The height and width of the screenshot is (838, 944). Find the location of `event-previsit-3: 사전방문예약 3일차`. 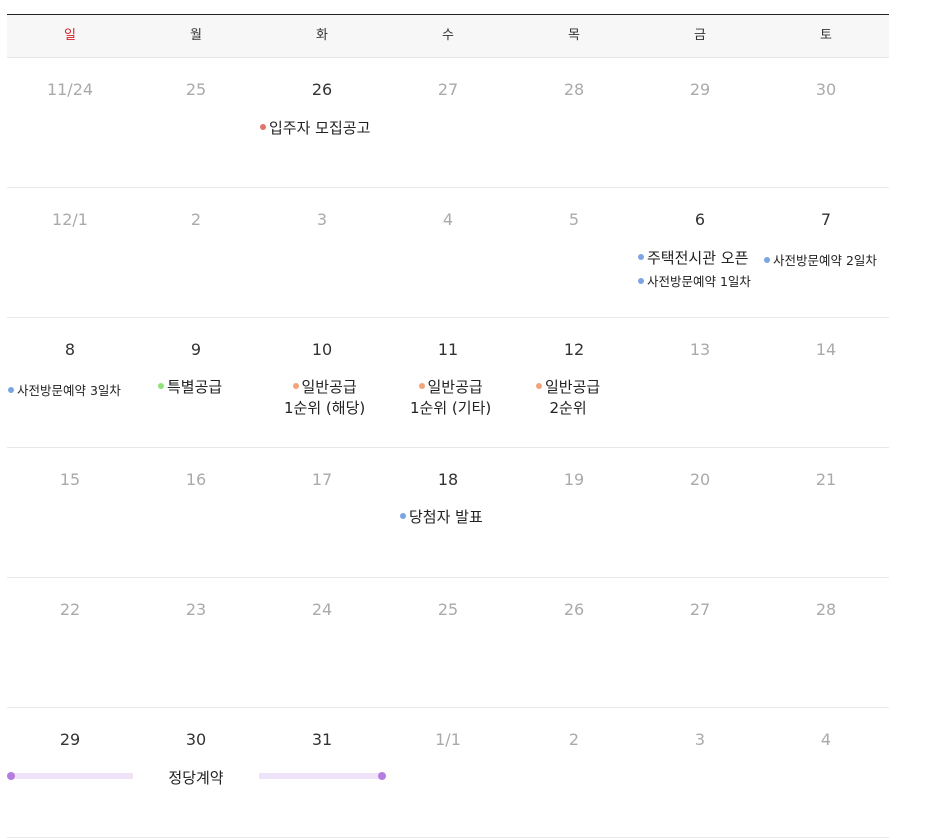

event-previsit-3: 사전방문예약 3일차 is located at coordinates (64, 390).